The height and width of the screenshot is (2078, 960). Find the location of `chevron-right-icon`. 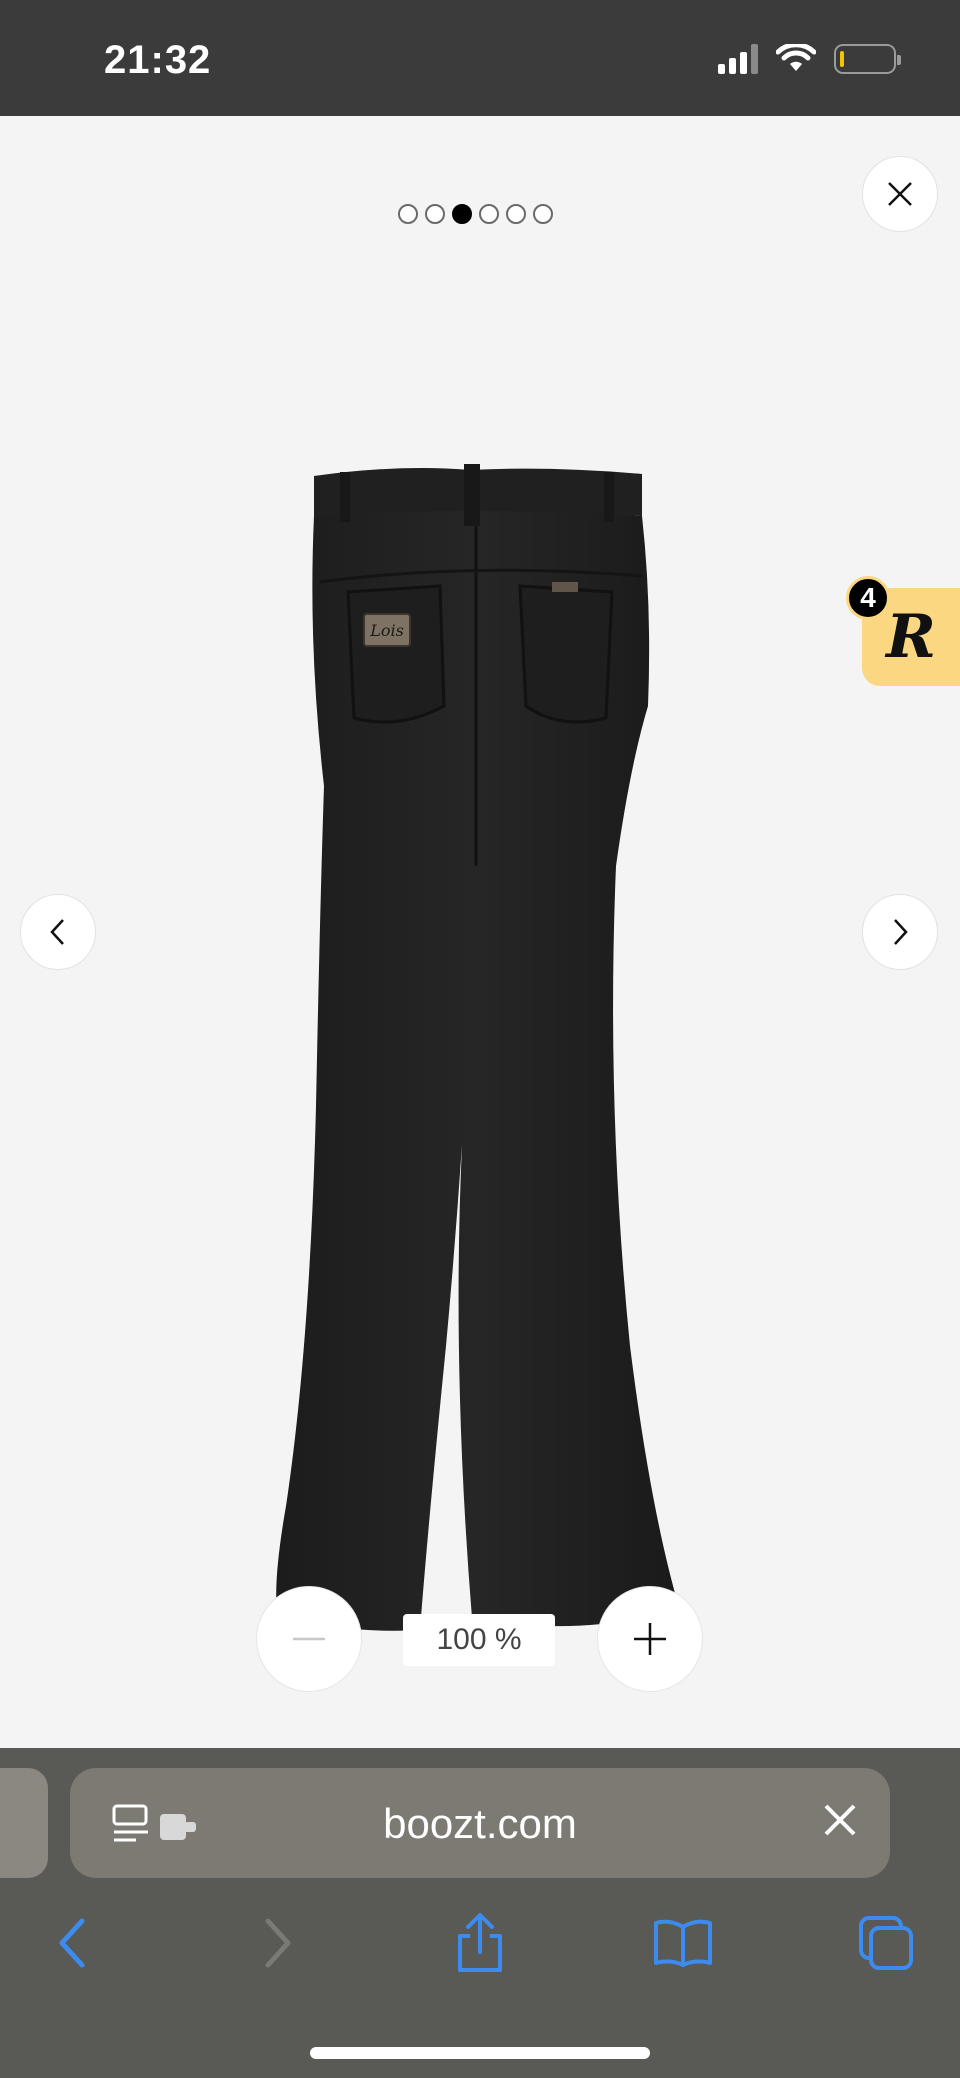

chevron-right-icon is located at coordinates (901, 932).